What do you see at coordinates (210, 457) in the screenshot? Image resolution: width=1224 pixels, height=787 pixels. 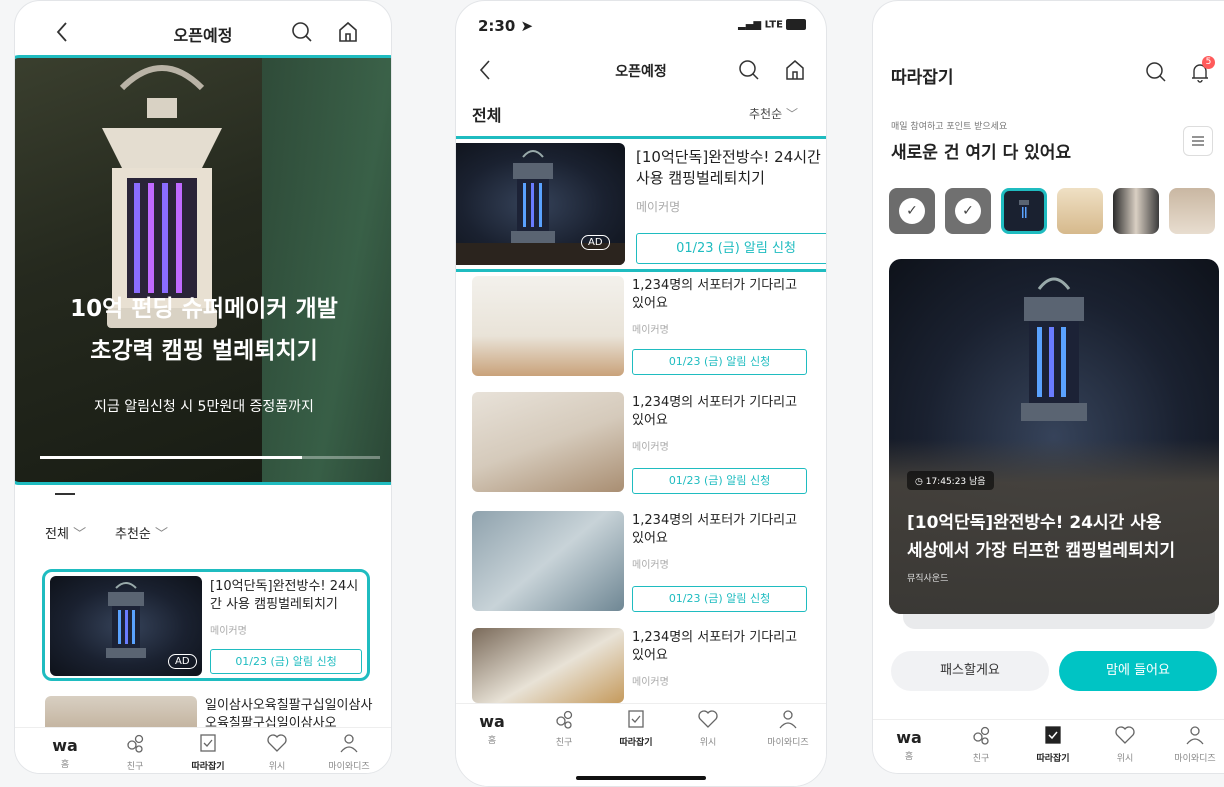 I see `hero-progress-track` at bounding box center [210, 457].